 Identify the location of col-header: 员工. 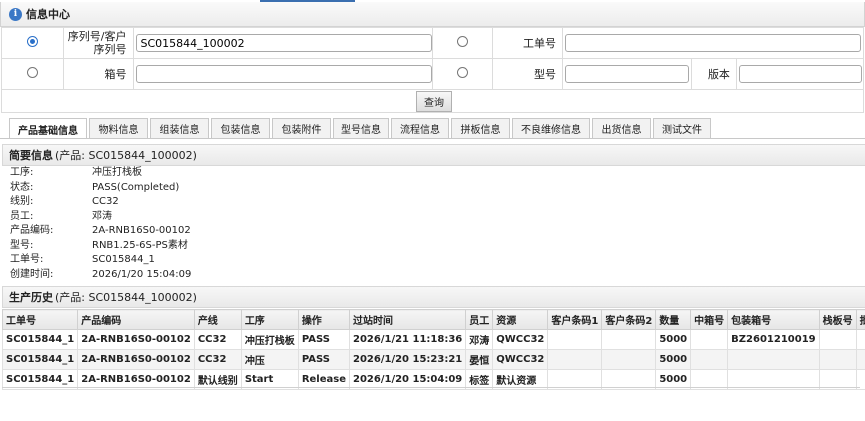
(479, 319).